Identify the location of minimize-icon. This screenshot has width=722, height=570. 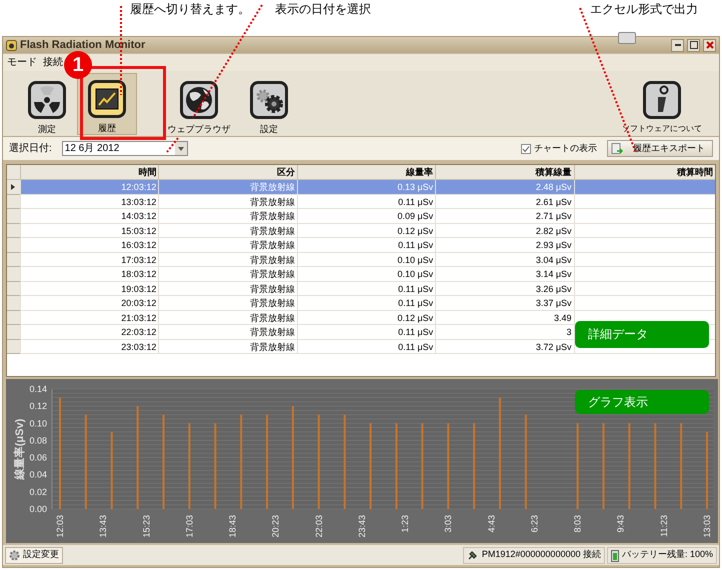
(677, 45).